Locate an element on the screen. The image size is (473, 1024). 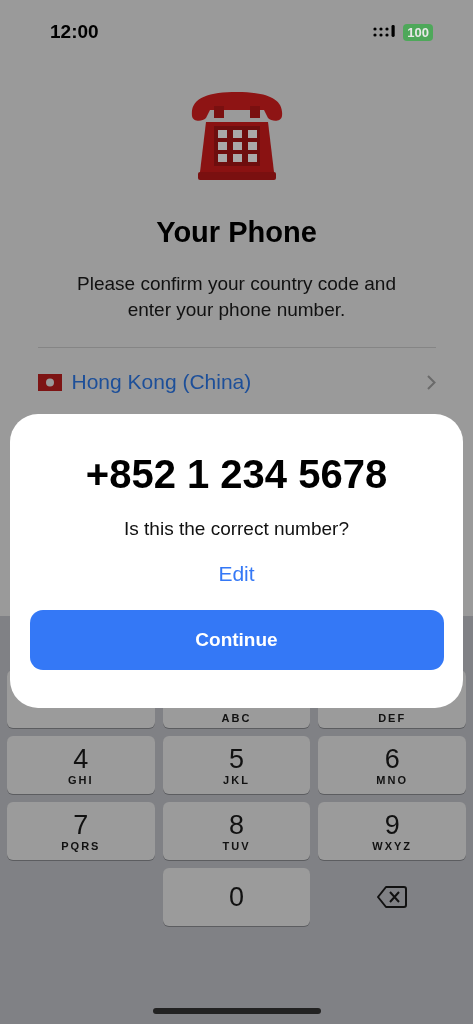
keypad-key: 7 PQRS is located at coordinates (81, 831).